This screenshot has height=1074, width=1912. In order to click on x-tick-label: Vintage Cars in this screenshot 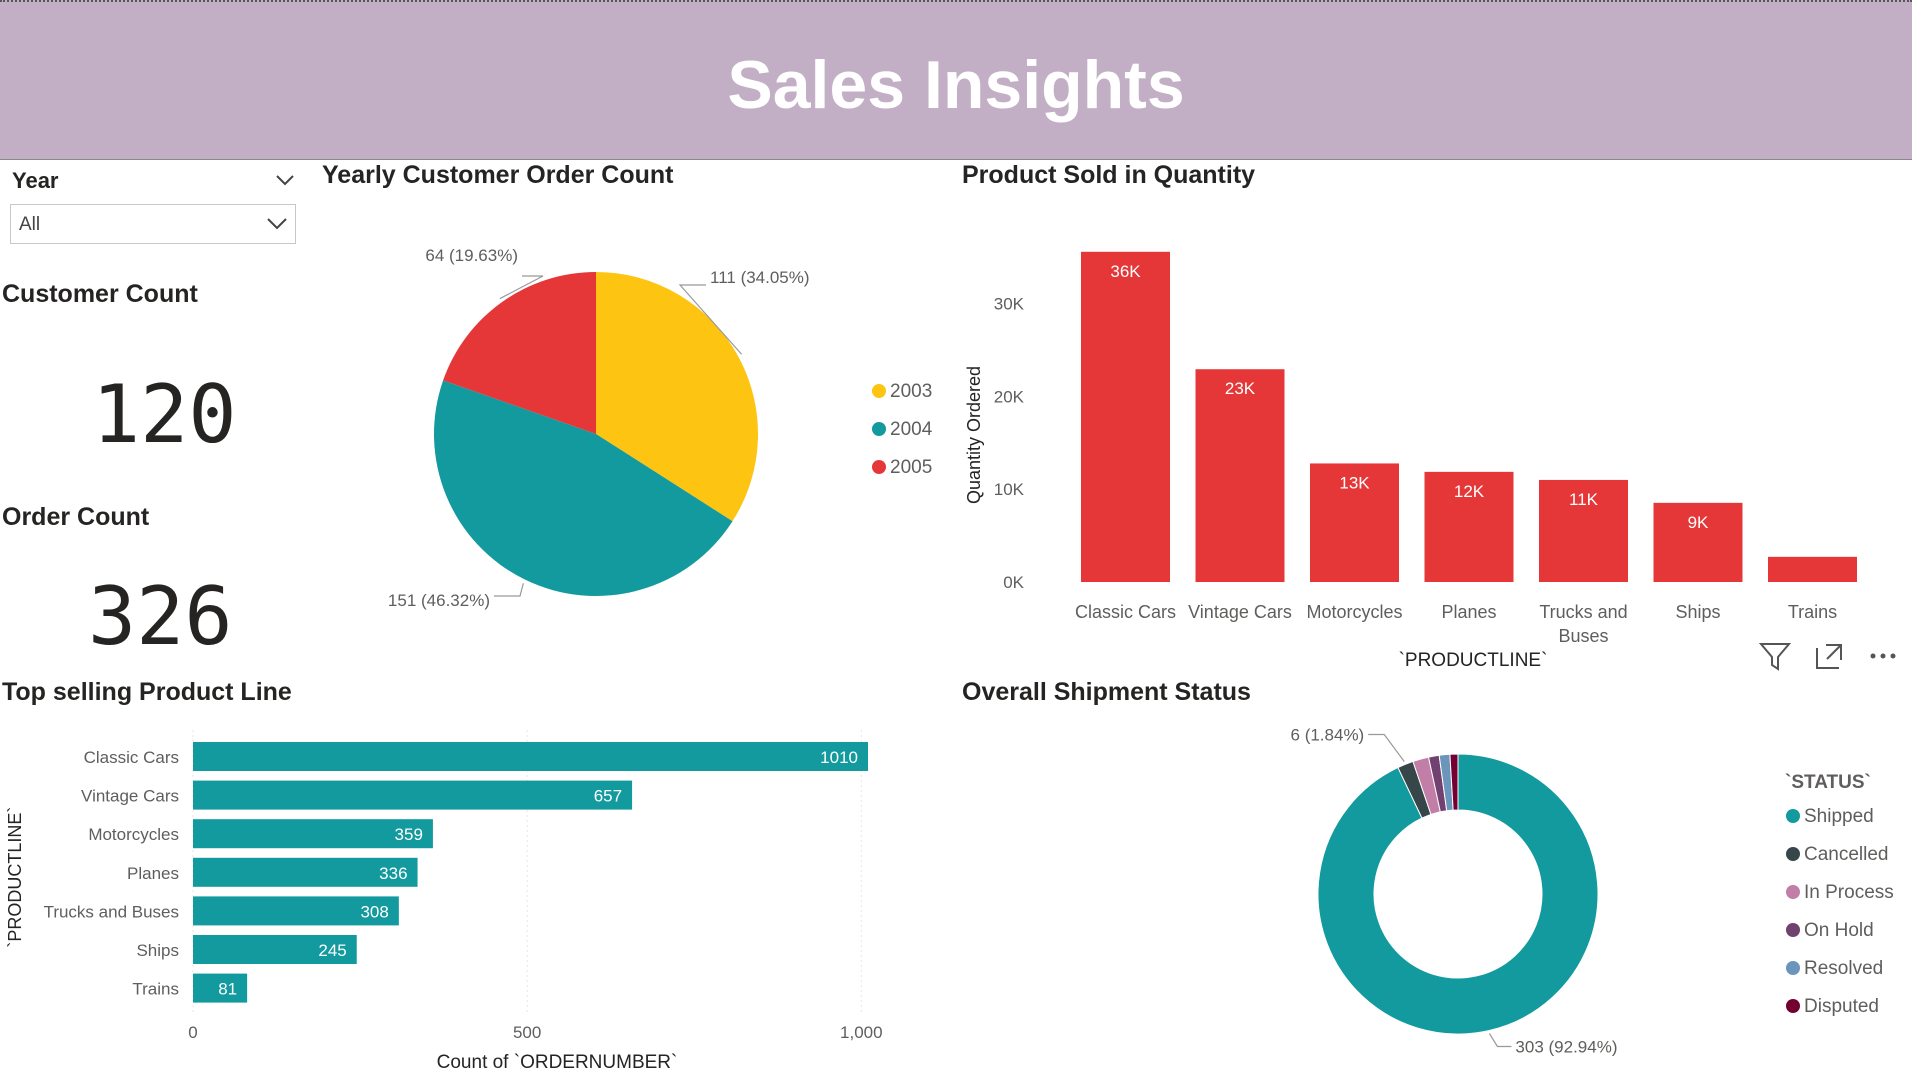, I will do `click(1240, 612)`.